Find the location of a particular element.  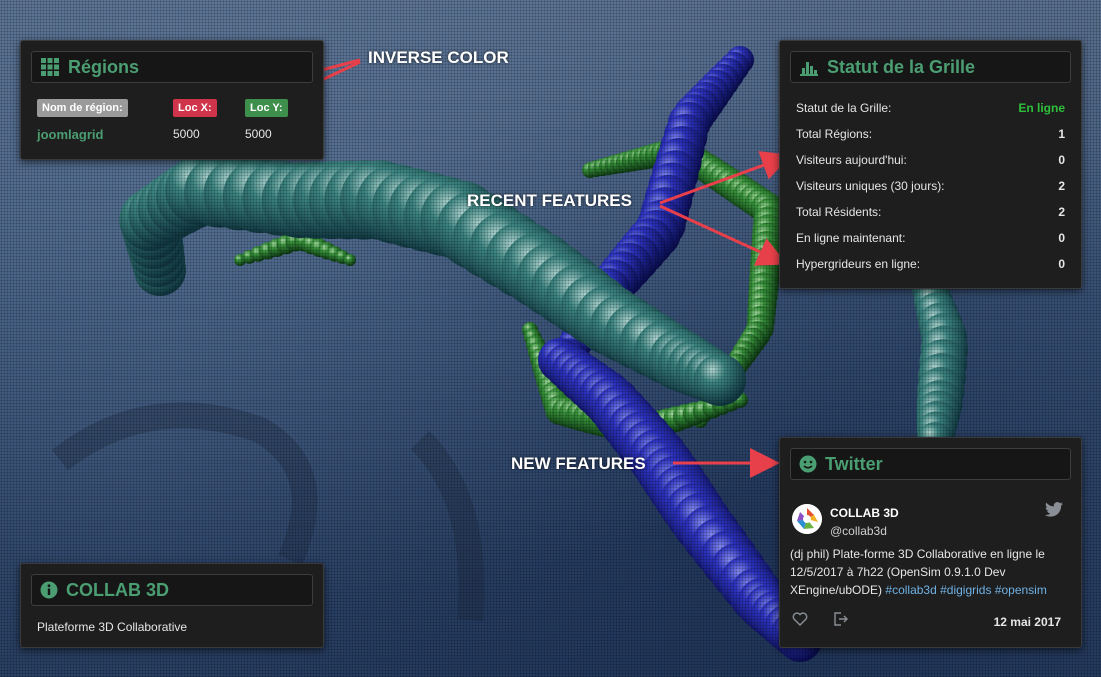

status-label: Total Résidents: is located at coordinates (839, 212).